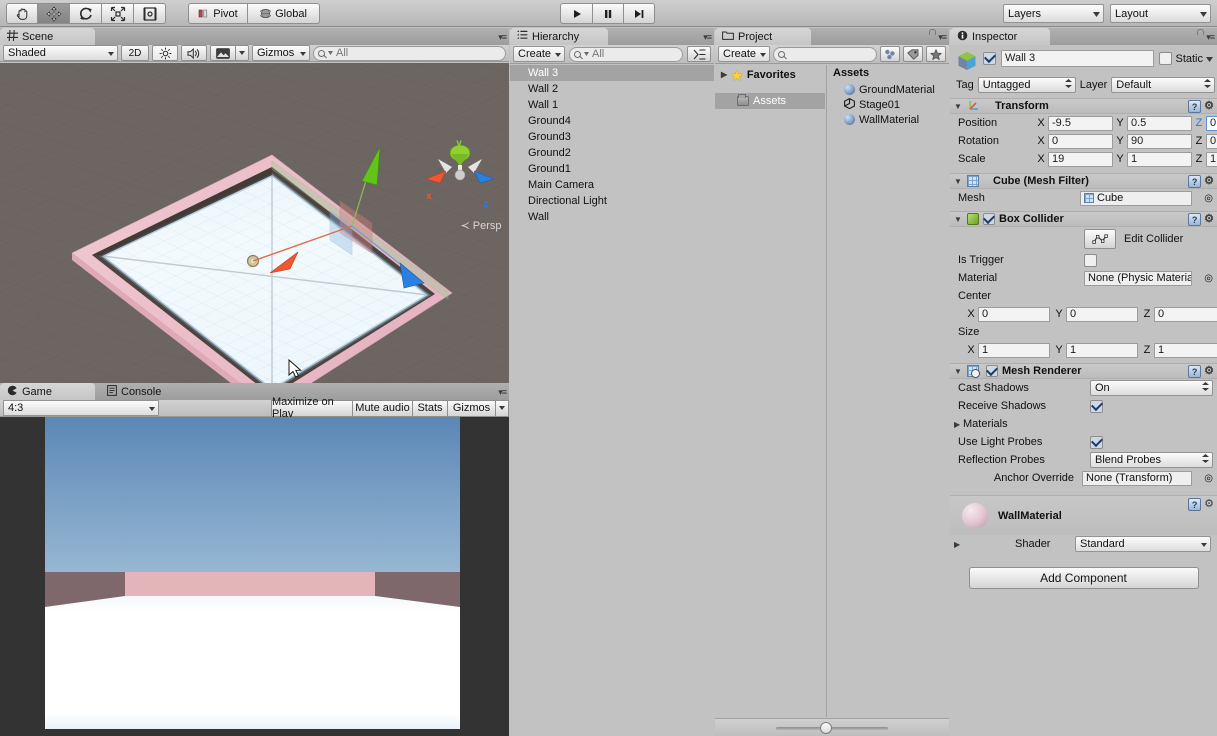 The width and height of the screenshot is (1217, 736). I want to click on asset-item: Stage01, so click(888, 104).